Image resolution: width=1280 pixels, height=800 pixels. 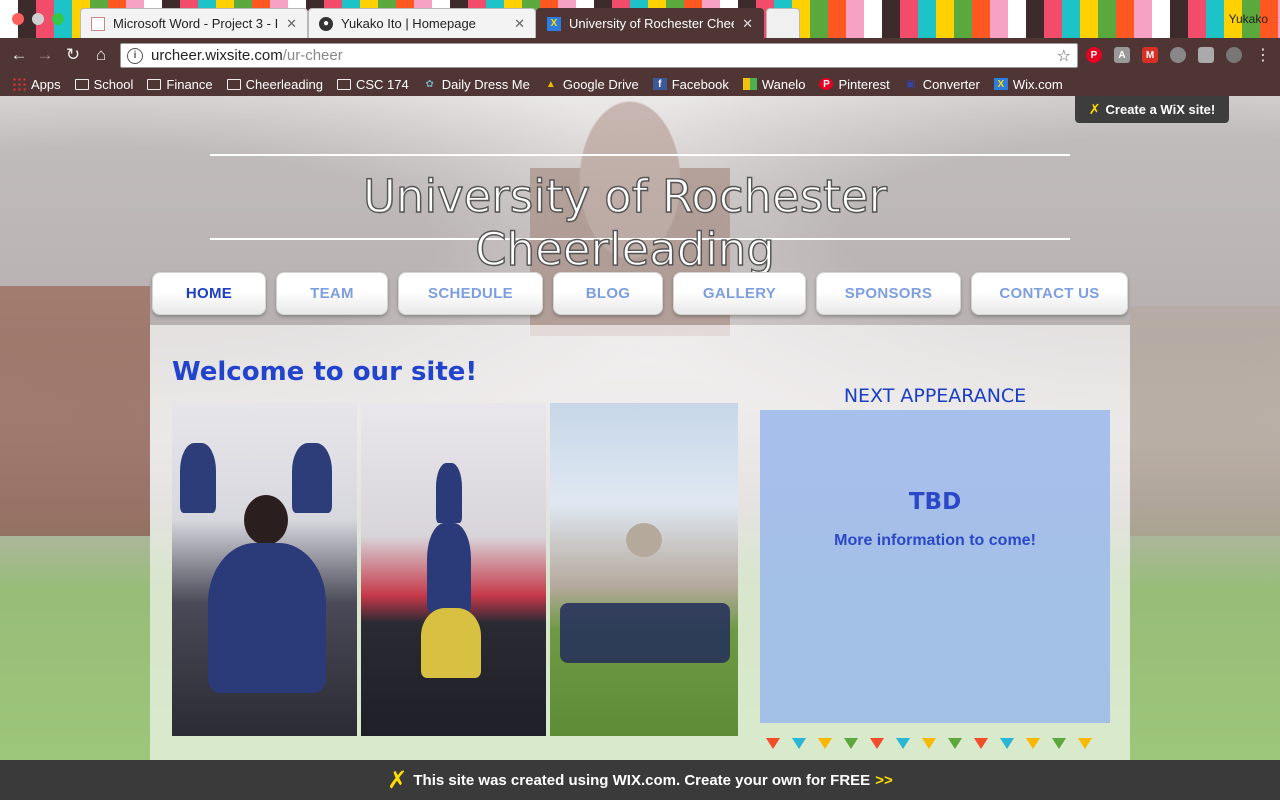 I want to click on cloud-extension-icon, so click(x=1178, y=55).